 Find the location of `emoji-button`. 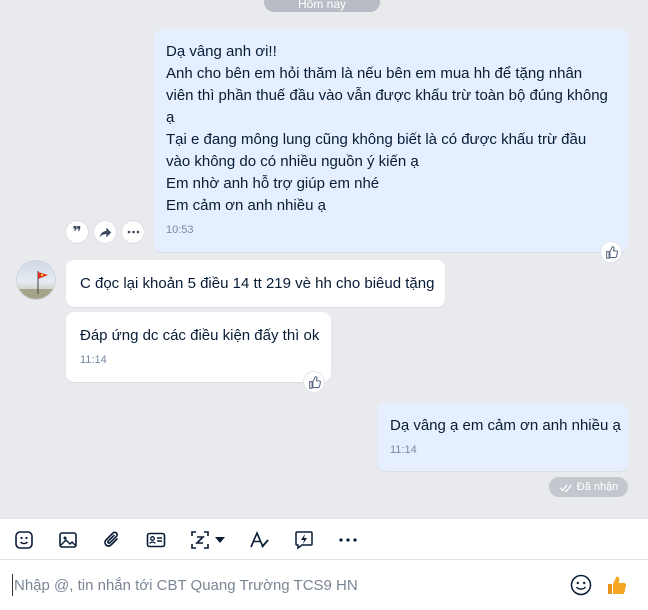

emoji-button is located at coordinates (581, 585).